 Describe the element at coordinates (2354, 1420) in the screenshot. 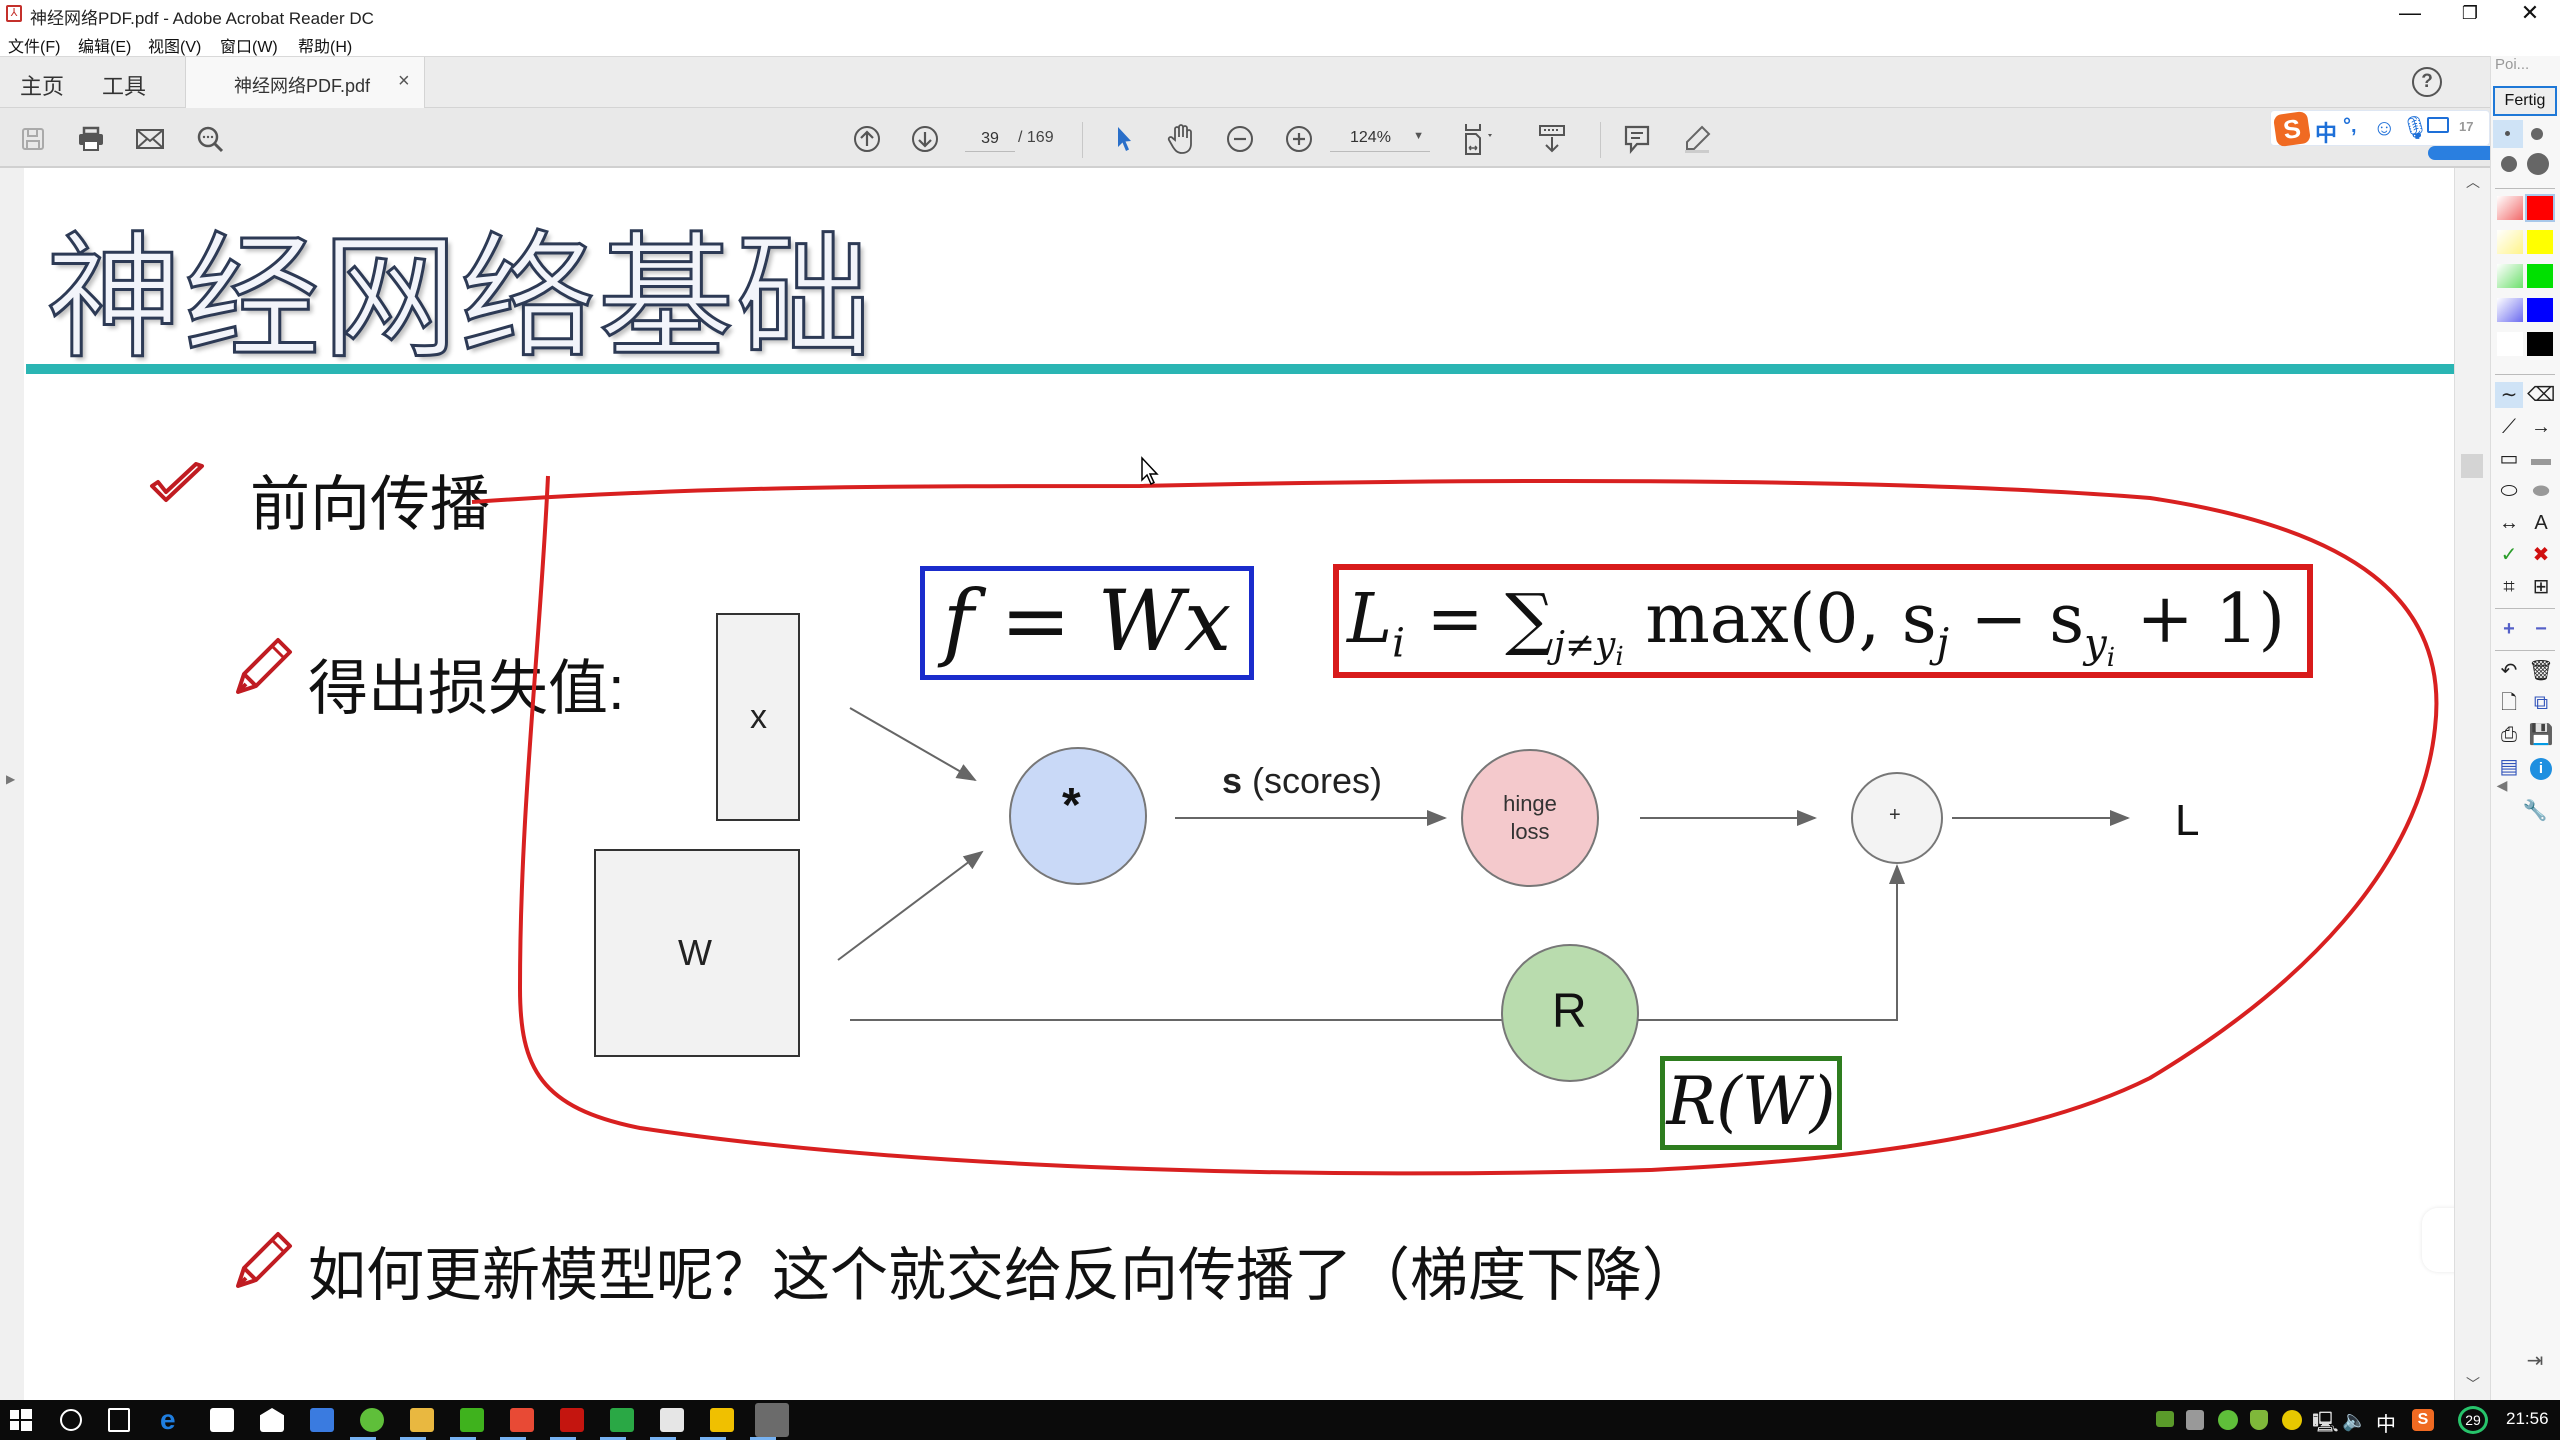

I see `volume-icon: 🔈` at that location.